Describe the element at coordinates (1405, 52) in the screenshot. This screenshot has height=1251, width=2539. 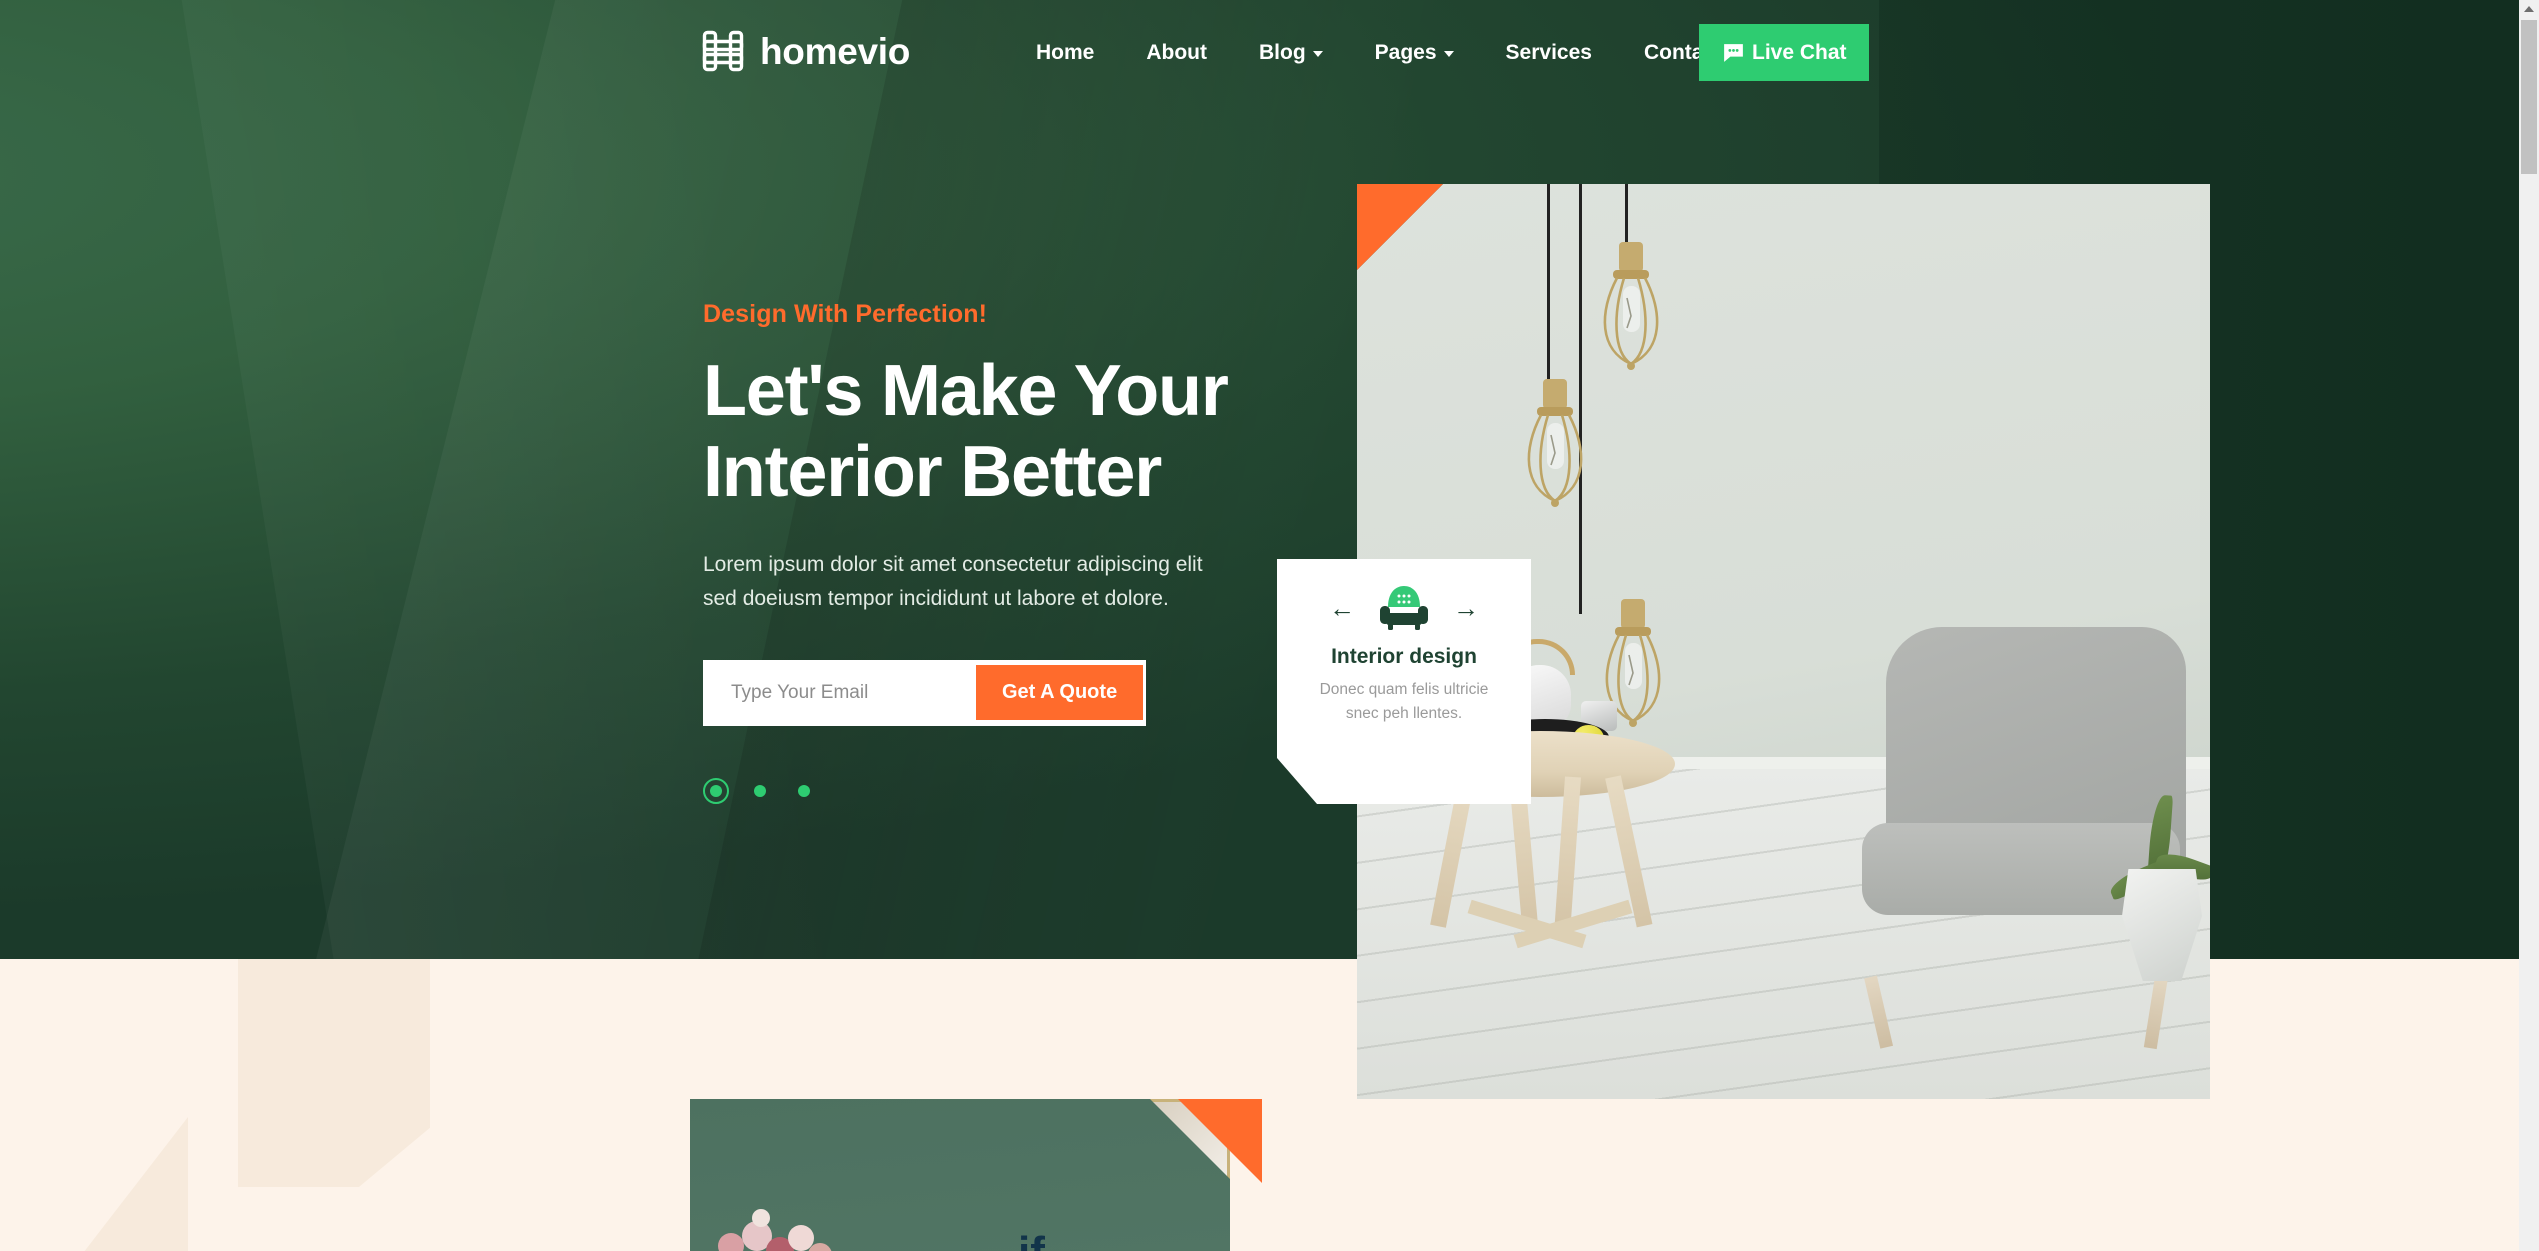
I see `nav-item-label: Pages` at that location.